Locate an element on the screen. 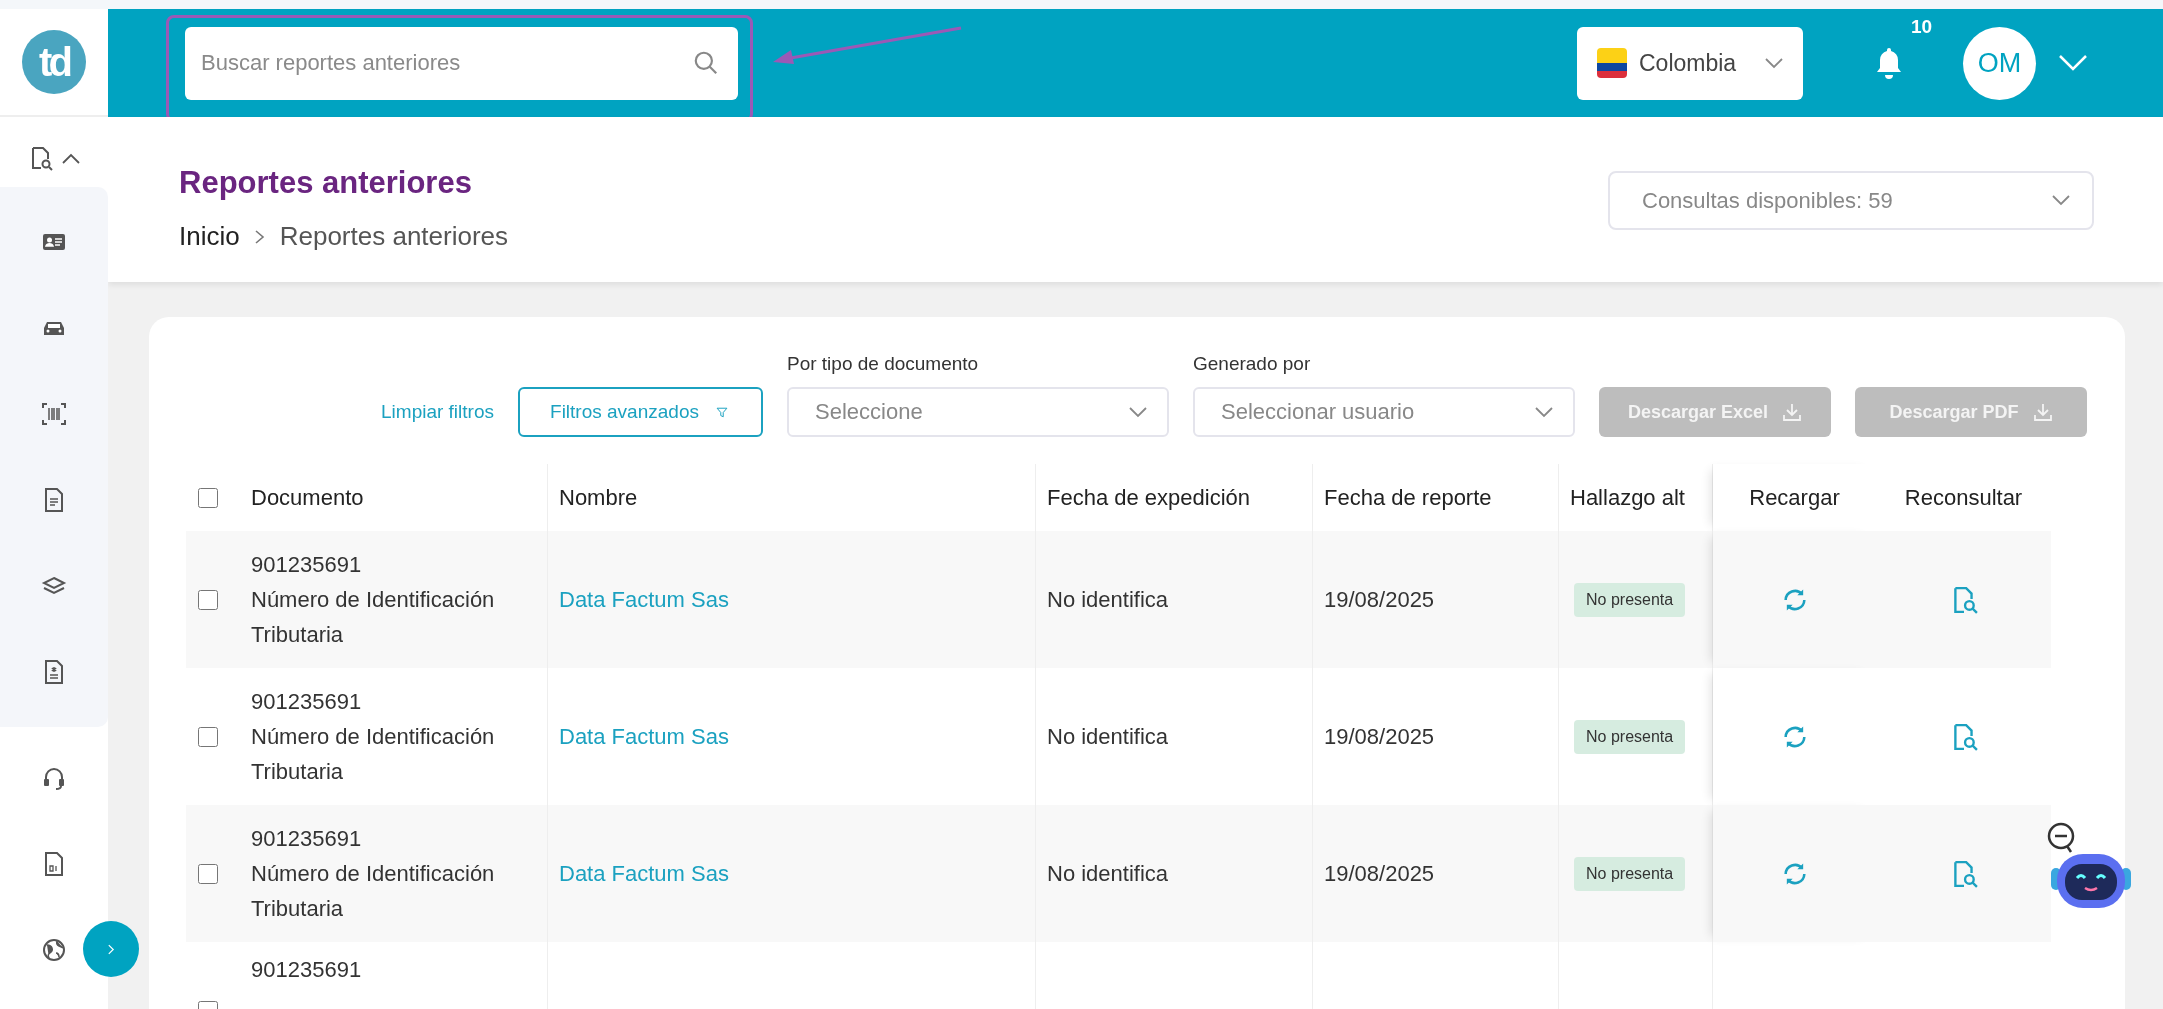 Image resolution: width=2163 pixels, height=1009 pixels. advanced-filters-button: Filtros avanzados is located at coordinates (640, 412).